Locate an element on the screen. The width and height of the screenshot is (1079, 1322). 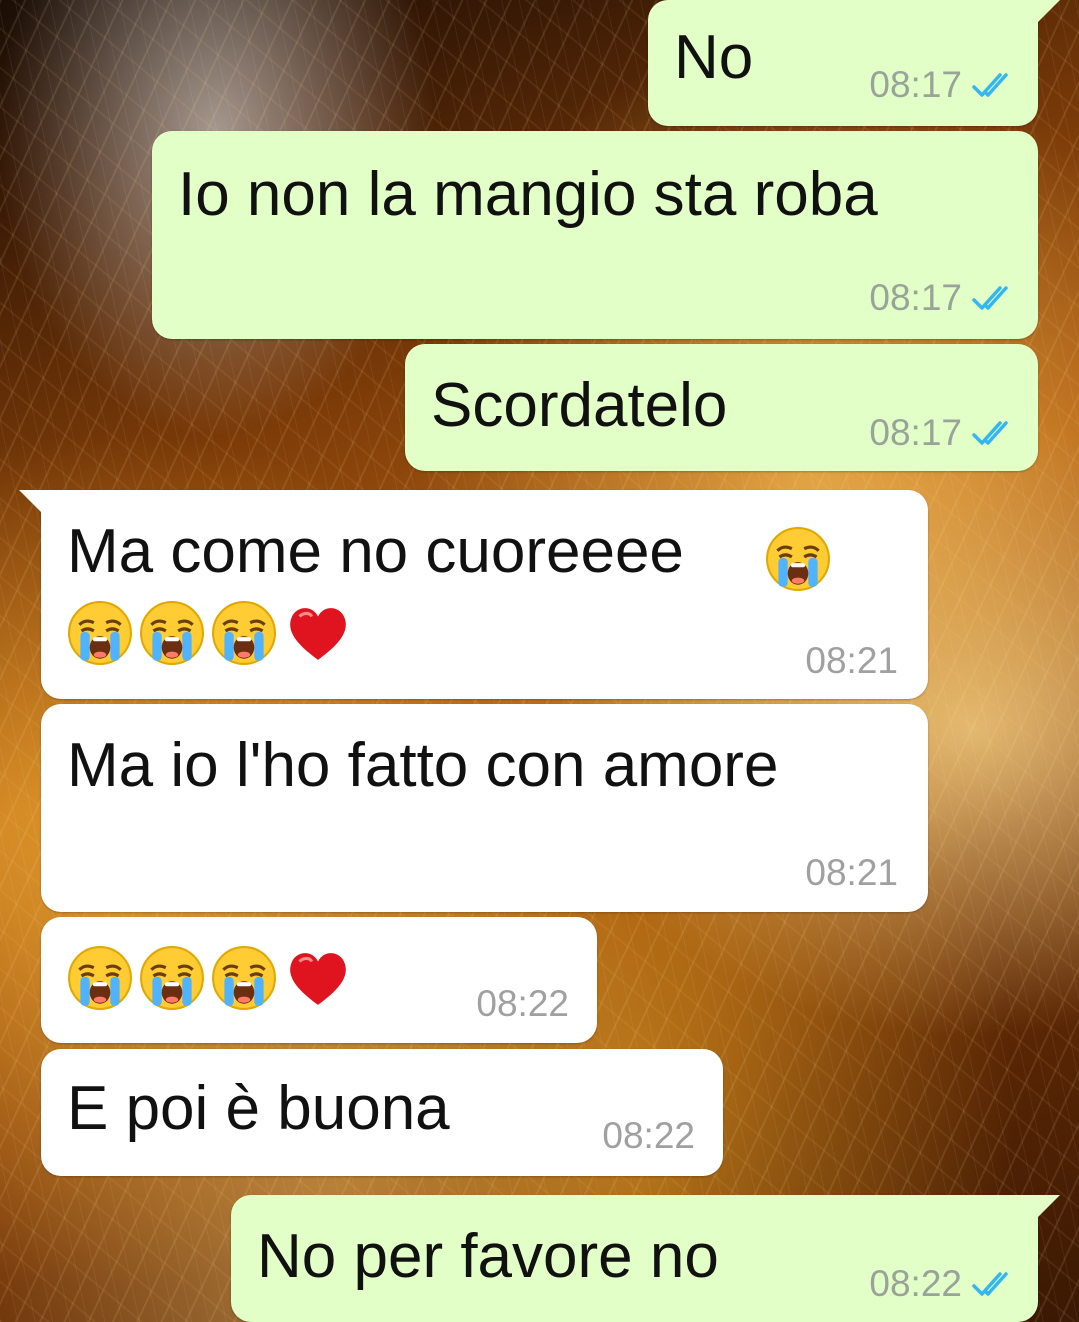
emoji-inline is located at coordinates (798, 559).